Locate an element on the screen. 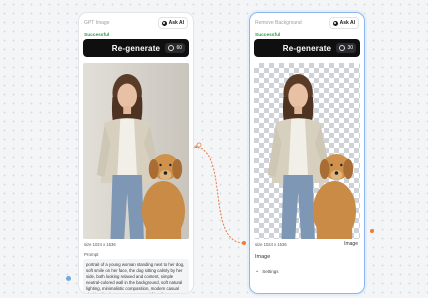  output-label: Image is located at coordinates (263, 257).